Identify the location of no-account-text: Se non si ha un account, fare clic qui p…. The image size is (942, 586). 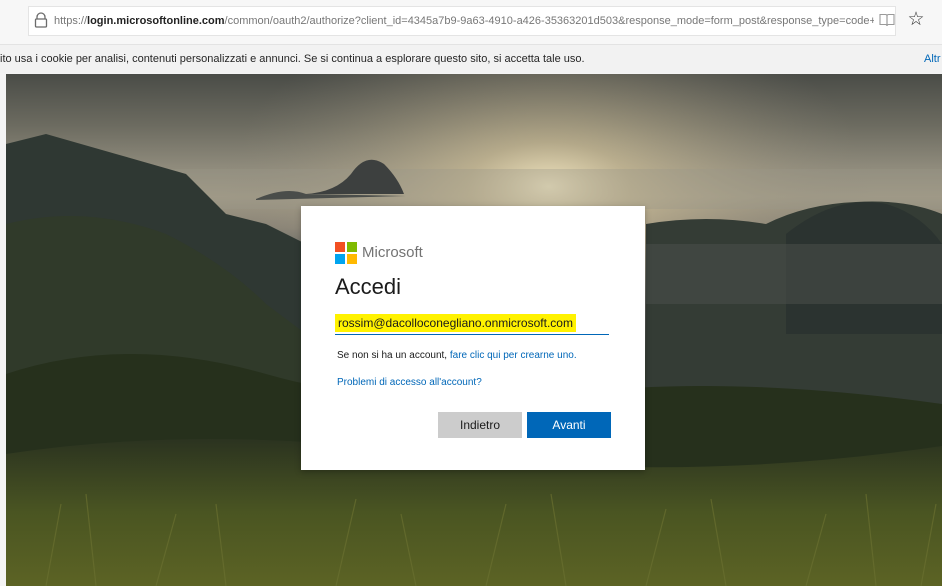
(457, 356).